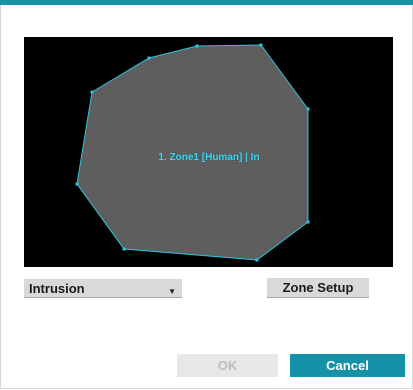 This screenshot has width=413, height=390. I want to click on detection-type-value: Intrusion, so click(57, 288).